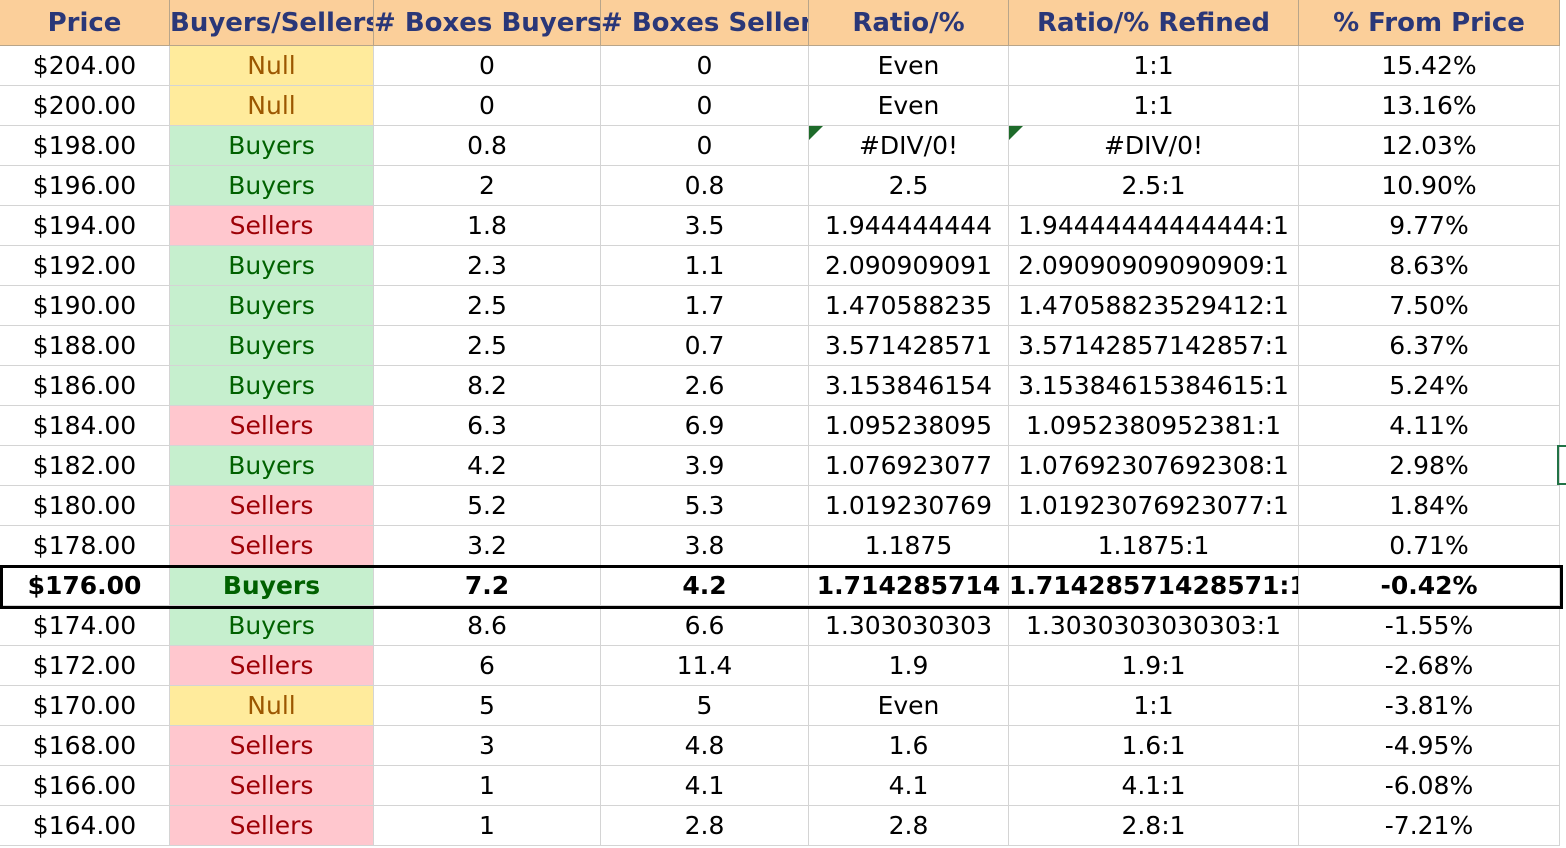  What do you see at coordinates (85, 626) in the screenshot?
I see `price-cell: $174.00` at bounding box center [85, 626].